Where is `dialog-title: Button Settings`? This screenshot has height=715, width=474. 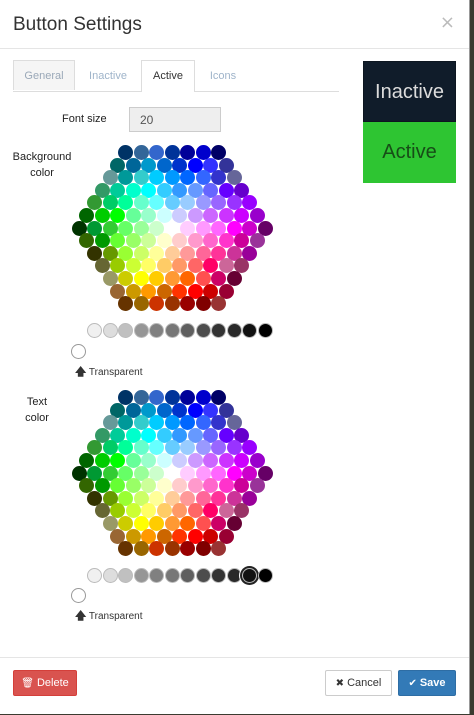
dialog-title: Button Settings is located at coordinates (77, 24).